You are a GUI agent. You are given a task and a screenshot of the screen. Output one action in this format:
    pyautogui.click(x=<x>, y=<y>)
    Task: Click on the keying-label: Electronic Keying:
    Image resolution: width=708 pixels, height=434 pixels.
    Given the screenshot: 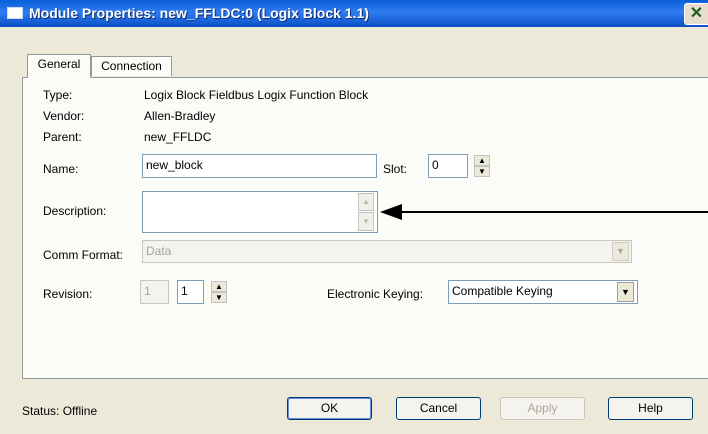 What is the action you would take?
    pyautogui.click(x=375, y=294)
    